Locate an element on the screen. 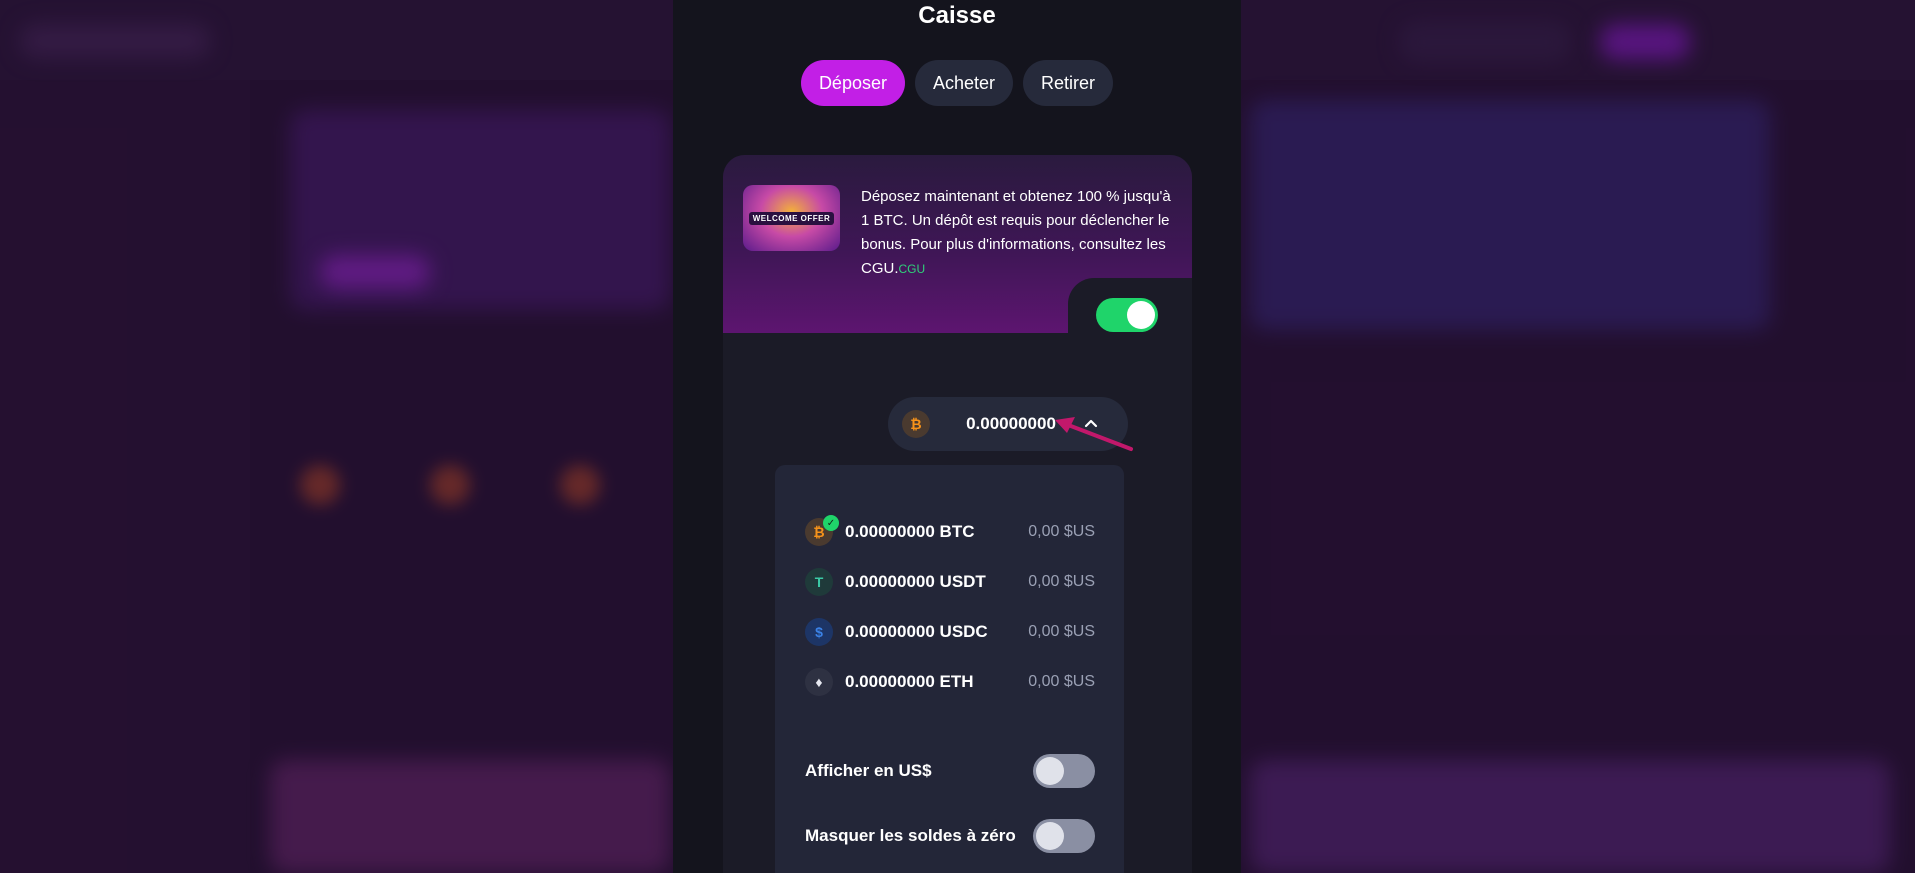 Image resolution: width=1915 pixels, height=873 pixels. bonus-toggle is located at coordinates (1127, 315).